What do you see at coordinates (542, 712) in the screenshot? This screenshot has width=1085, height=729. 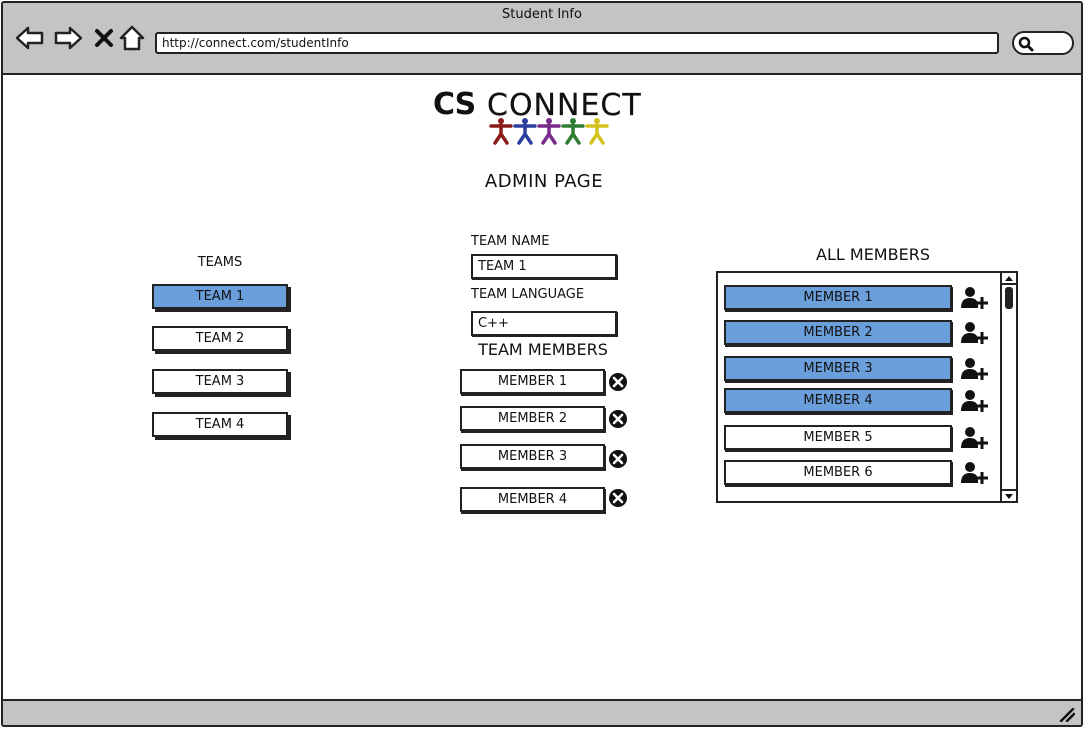 I see `status-bar` at bounding box center [542, 712].